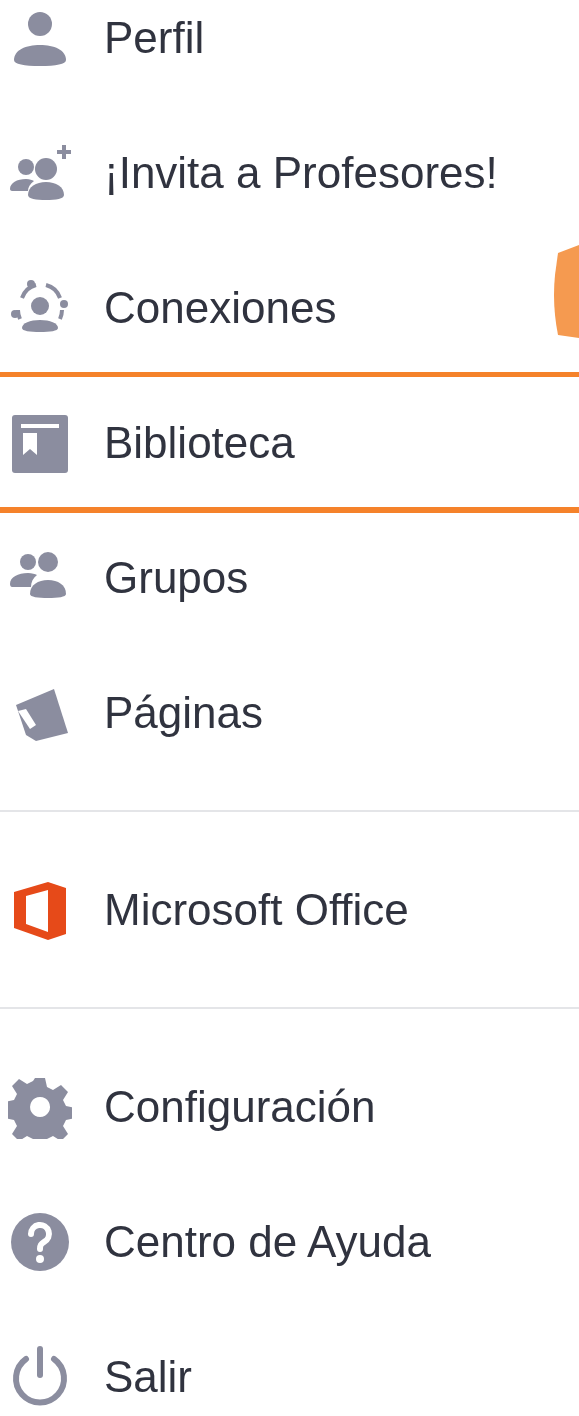  I want to click on menu-item: Páginas, so click(289, 712).